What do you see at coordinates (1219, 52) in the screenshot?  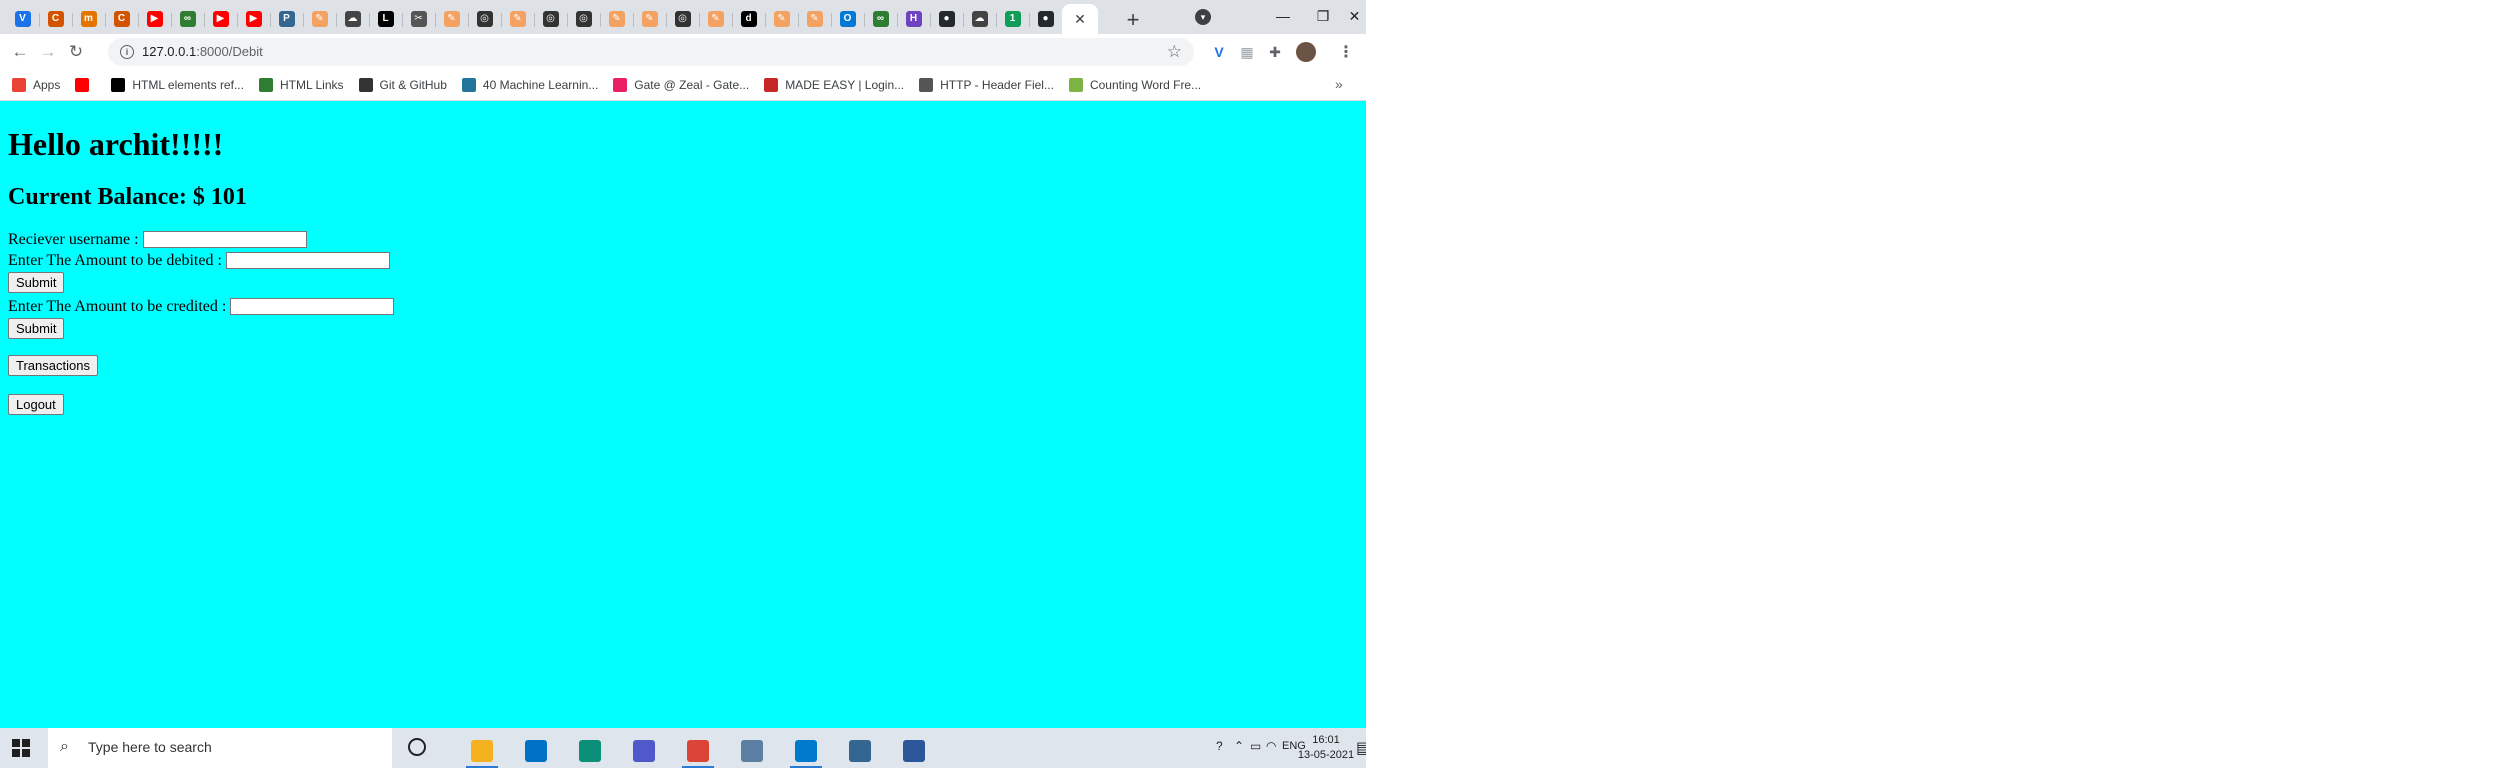 I see `v-extension-icon: V` at bounding box center [1219, 52].